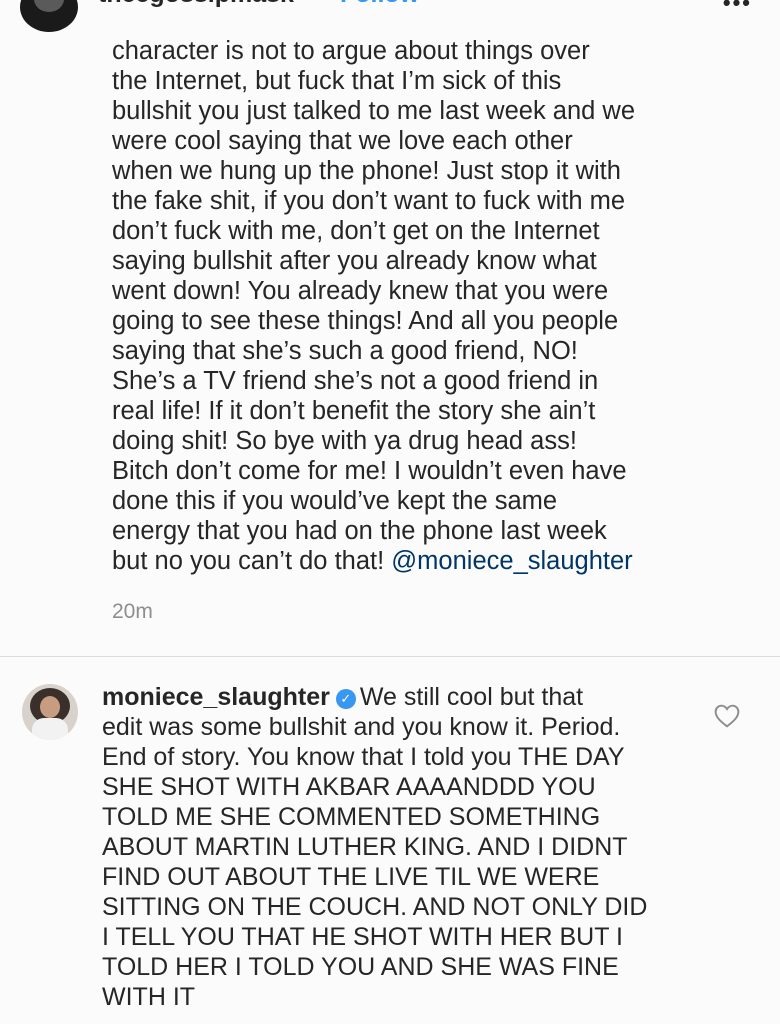 The width and height of the screenshot is (780, 1024). I want to click on caption-line: done this if you would’ve kept the same, so click(335, 501).